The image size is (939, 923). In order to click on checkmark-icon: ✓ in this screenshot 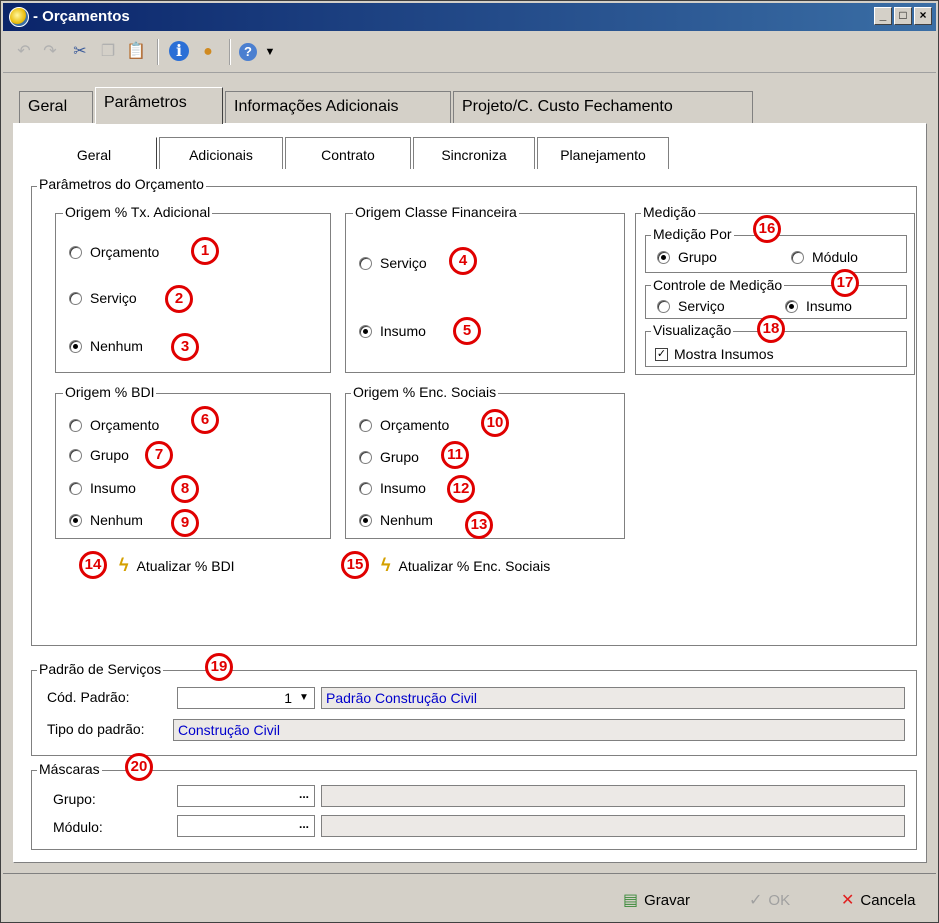, I will do `click(756, 900)`.